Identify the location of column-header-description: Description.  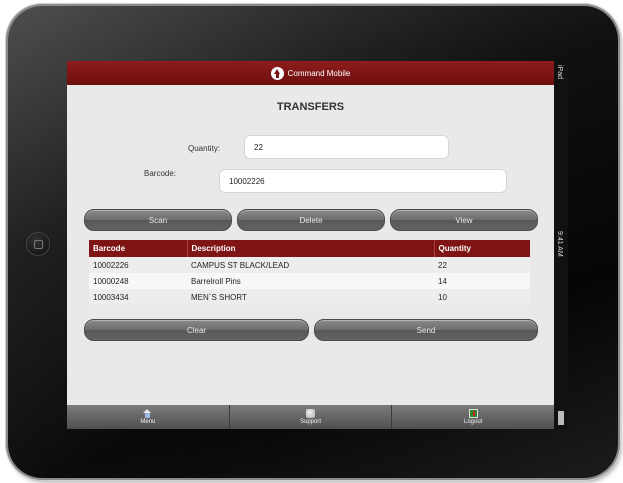
(311, 248).